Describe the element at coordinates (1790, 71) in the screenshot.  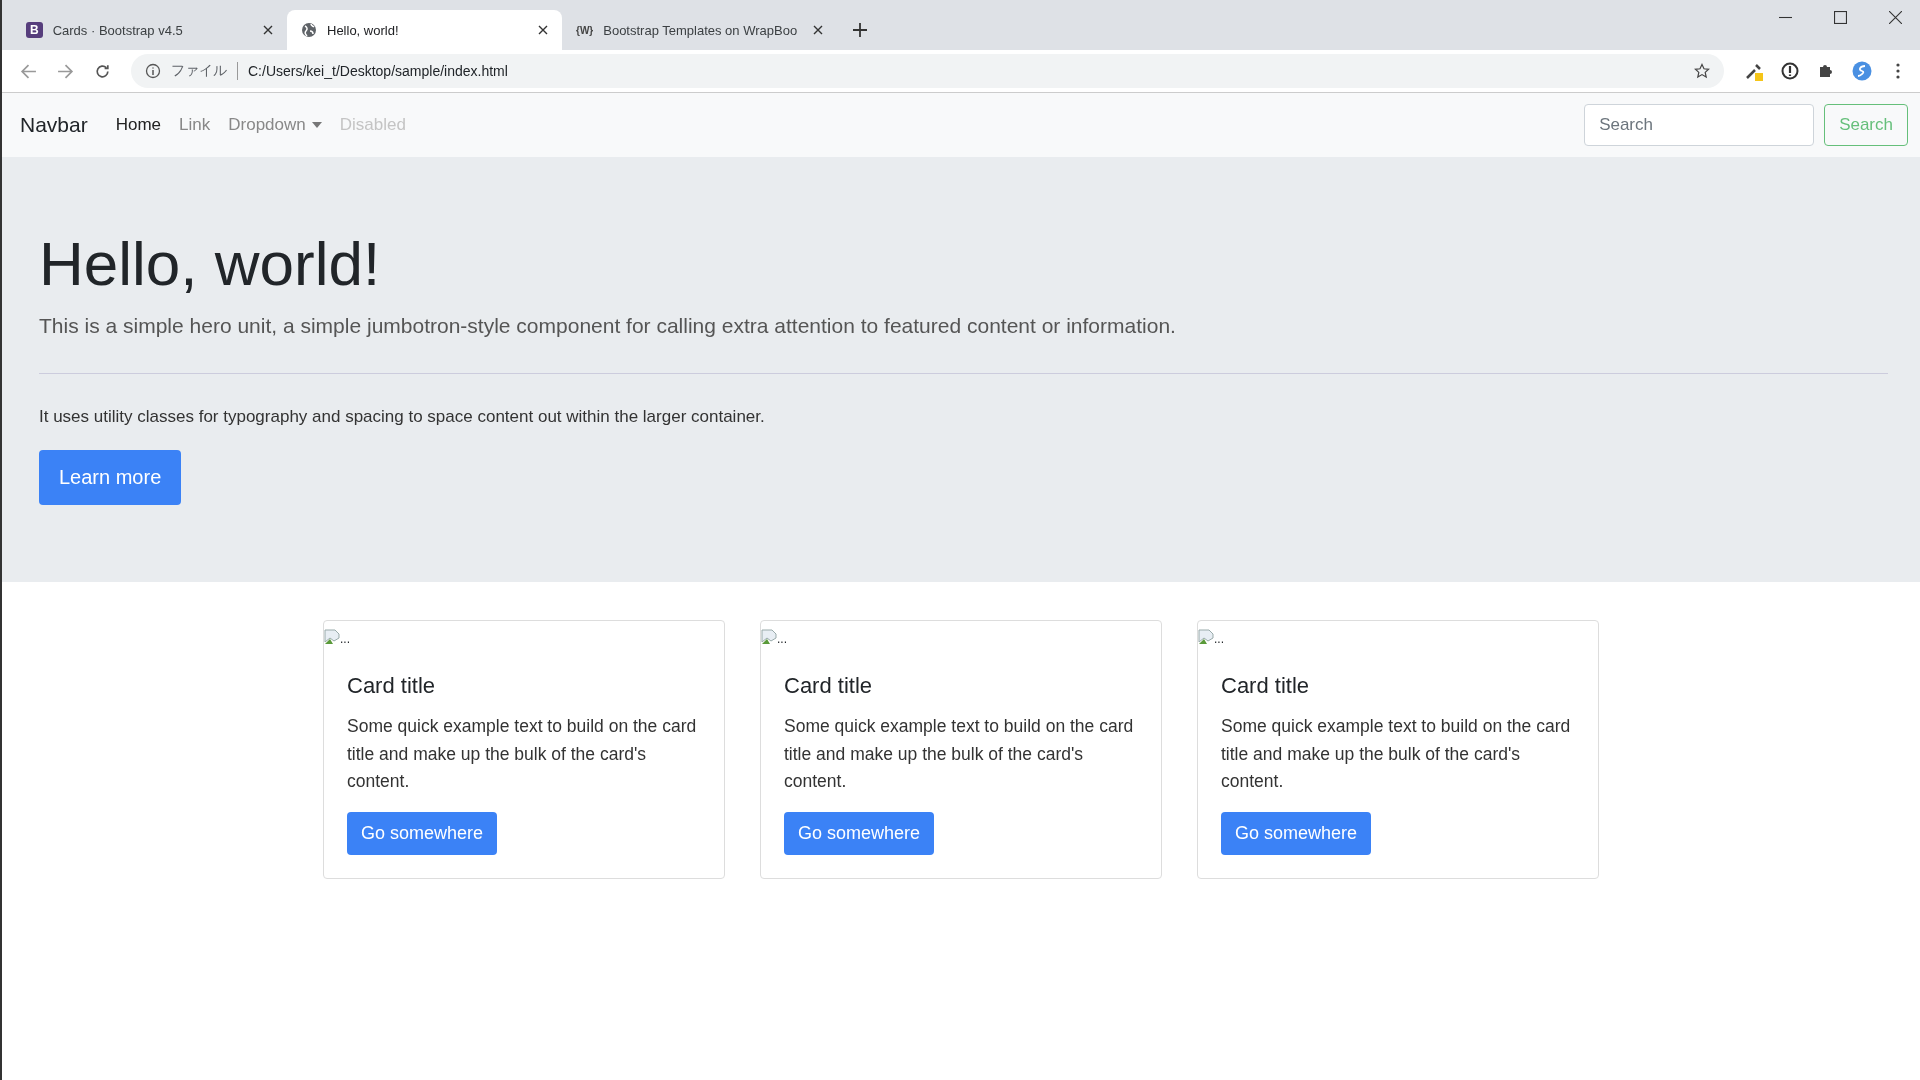
I see `info-circle-icon` at that location.